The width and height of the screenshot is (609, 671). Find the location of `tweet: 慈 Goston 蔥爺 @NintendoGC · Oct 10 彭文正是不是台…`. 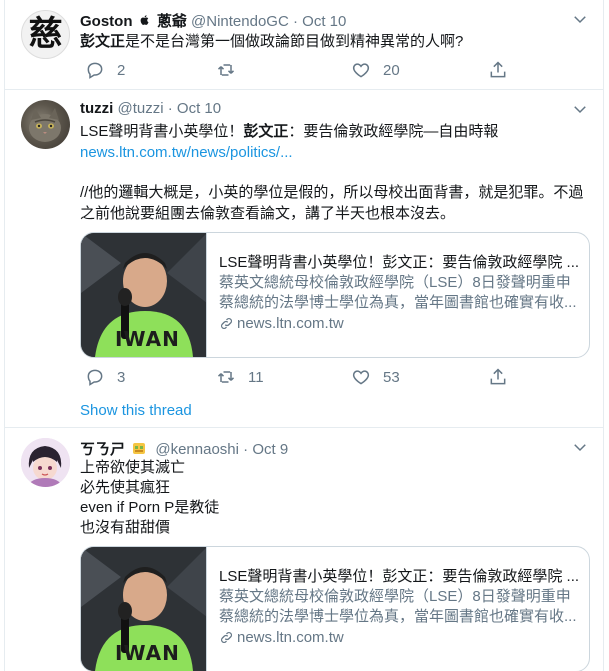

tweet: 慈 Goston 蔥爺 @NintendoGC · Oct 10 彭文正是不是台… is located at coordinates (304, 45).